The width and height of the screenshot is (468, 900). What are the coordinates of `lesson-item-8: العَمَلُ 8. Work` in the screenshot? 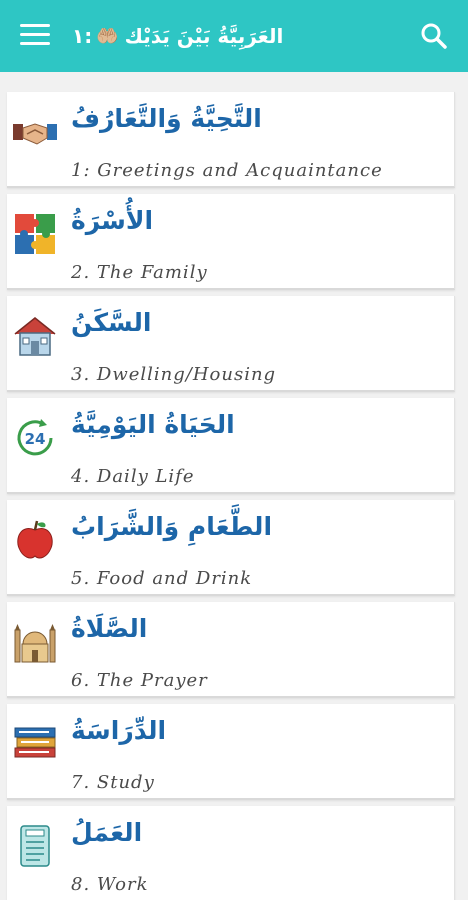 It's located at (231, 853).